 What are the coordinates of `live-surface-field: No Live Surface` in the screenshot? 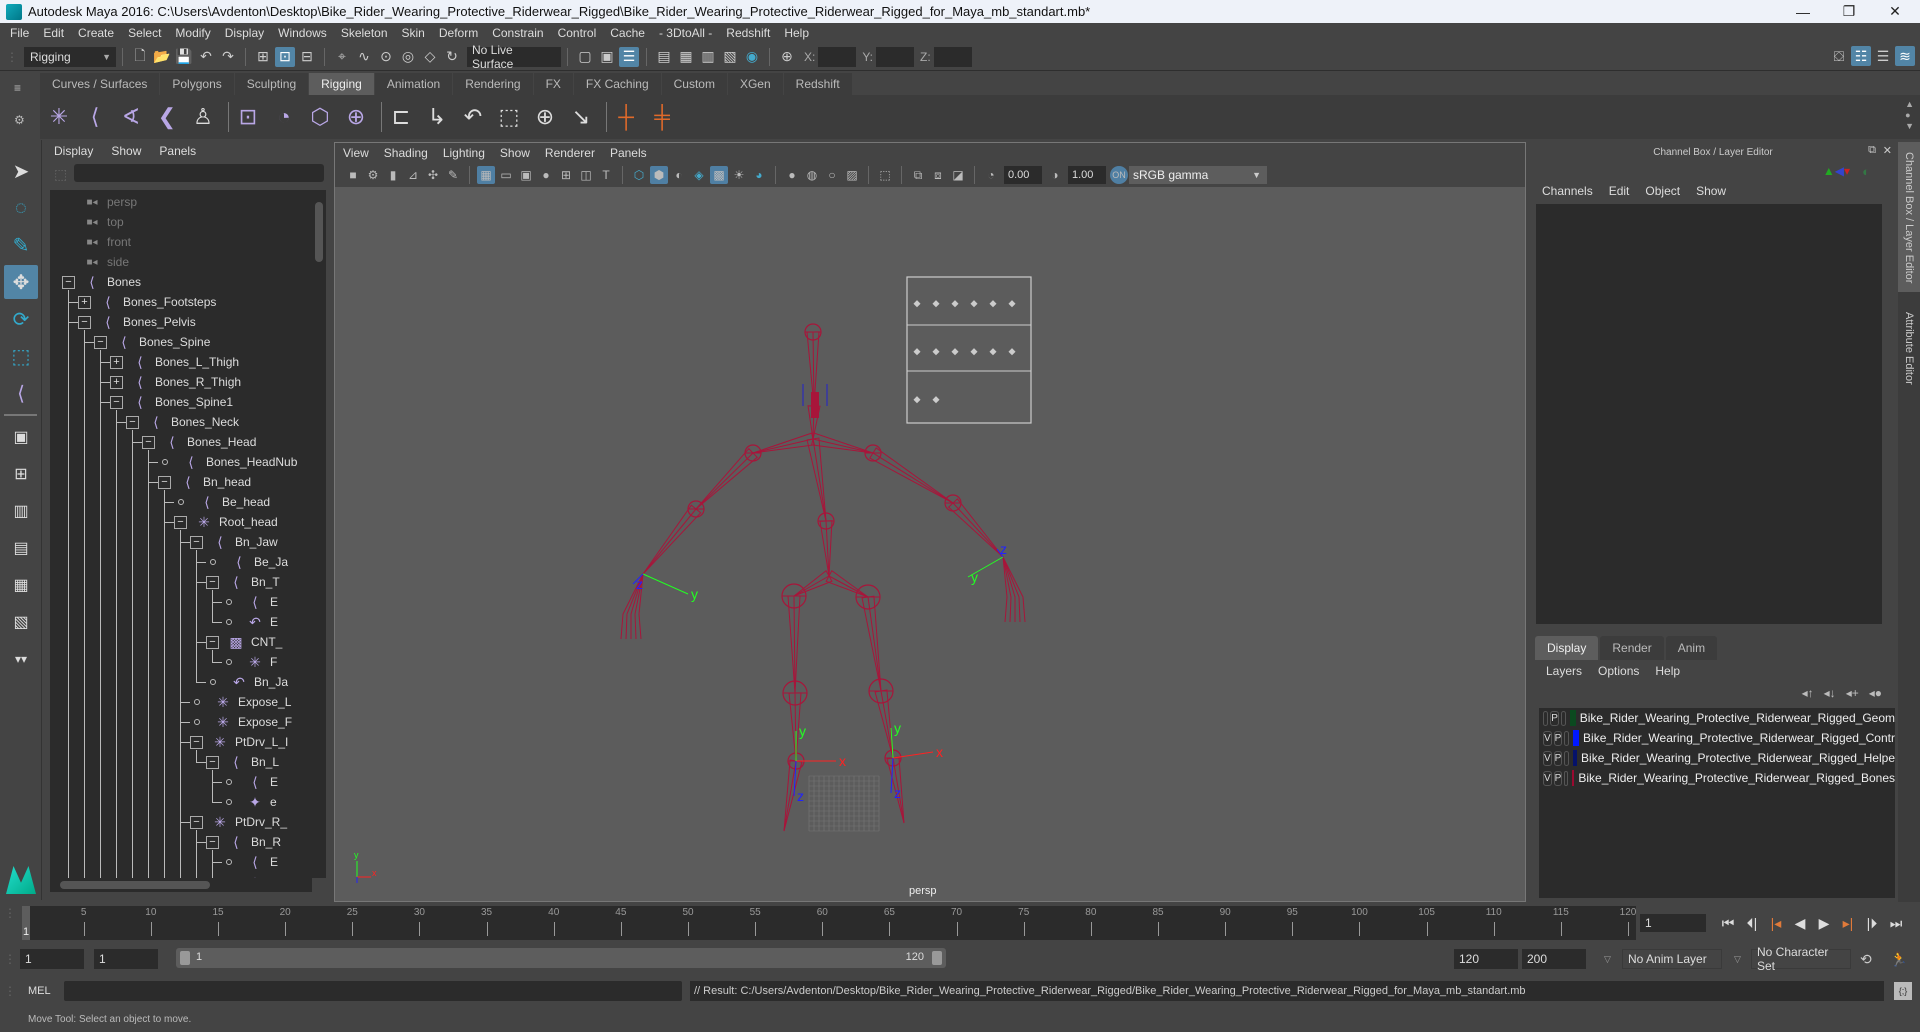 It's located at (514, 57).